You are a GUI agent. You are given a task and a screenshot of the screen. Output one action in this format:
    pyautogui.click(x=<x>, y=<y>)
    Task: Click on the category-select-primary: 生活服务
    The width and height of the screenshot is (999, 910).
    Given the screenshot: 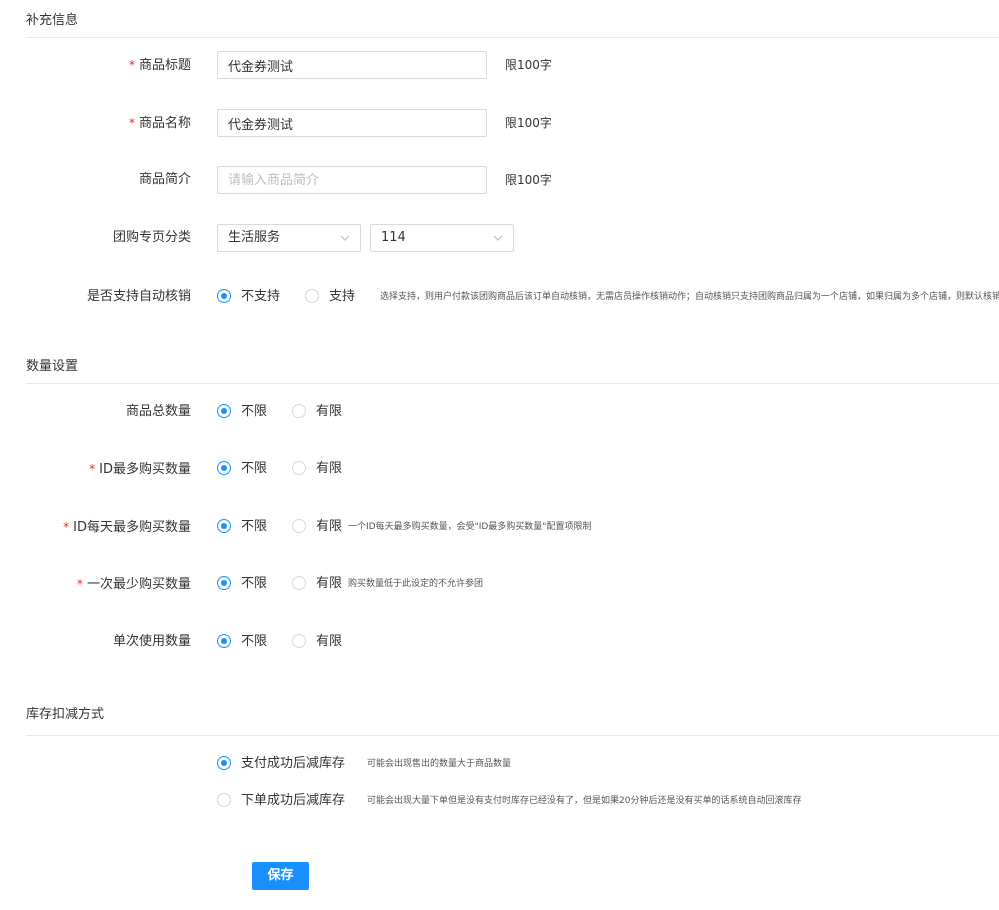 What is the action you would take?
    pyautogui.click(x=289, y=238)
    